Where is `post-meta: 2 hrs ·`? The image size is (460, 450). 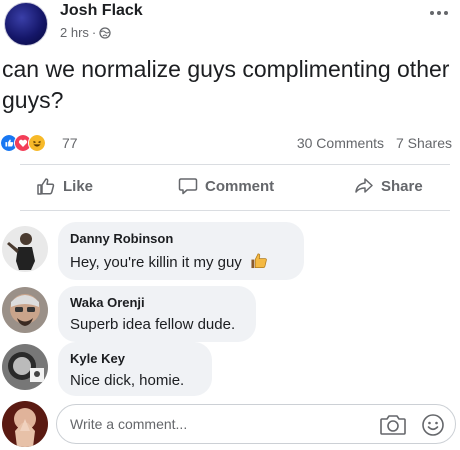
post-meta: 2 hrs · is located at coordinates (85, 32).